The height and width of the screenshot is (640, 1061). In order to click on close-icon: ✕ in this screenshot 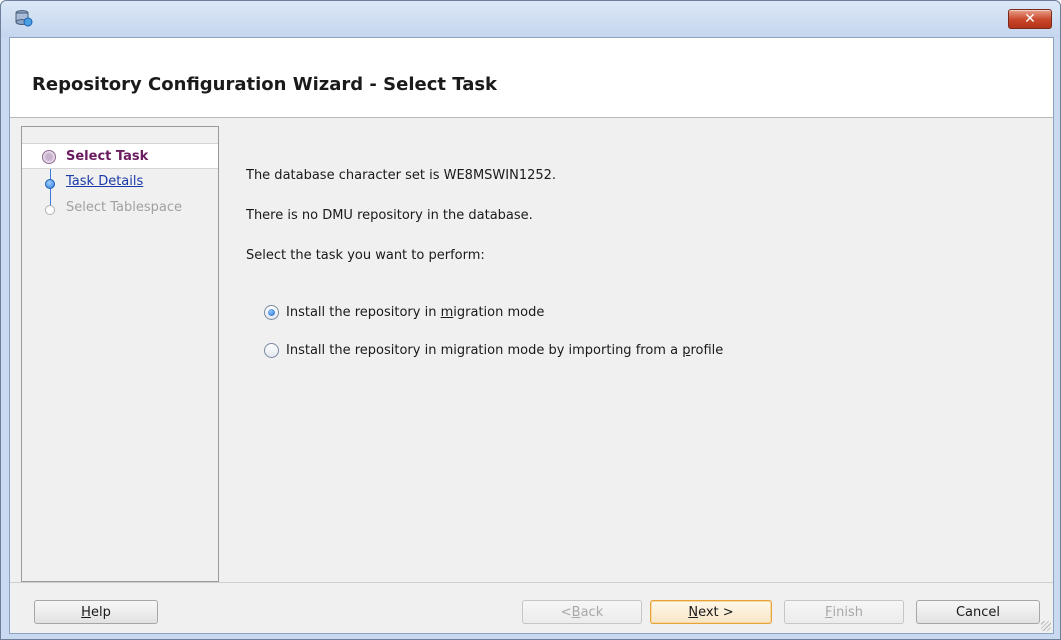, I will do `click(1030, 19)`.